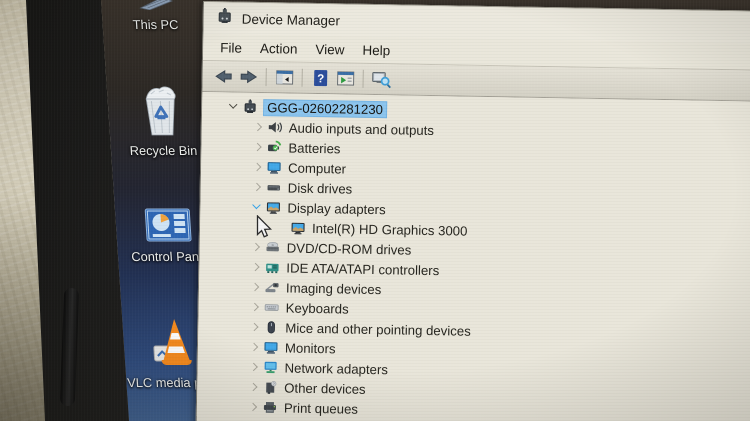 Image resolution: width=750 pixels, height=421 pixels. What do you see at coordinates (378, 329) in the screenshot?
I see `tree-item-label: Mice and other pointing devices` at bounding box center [378, 329].